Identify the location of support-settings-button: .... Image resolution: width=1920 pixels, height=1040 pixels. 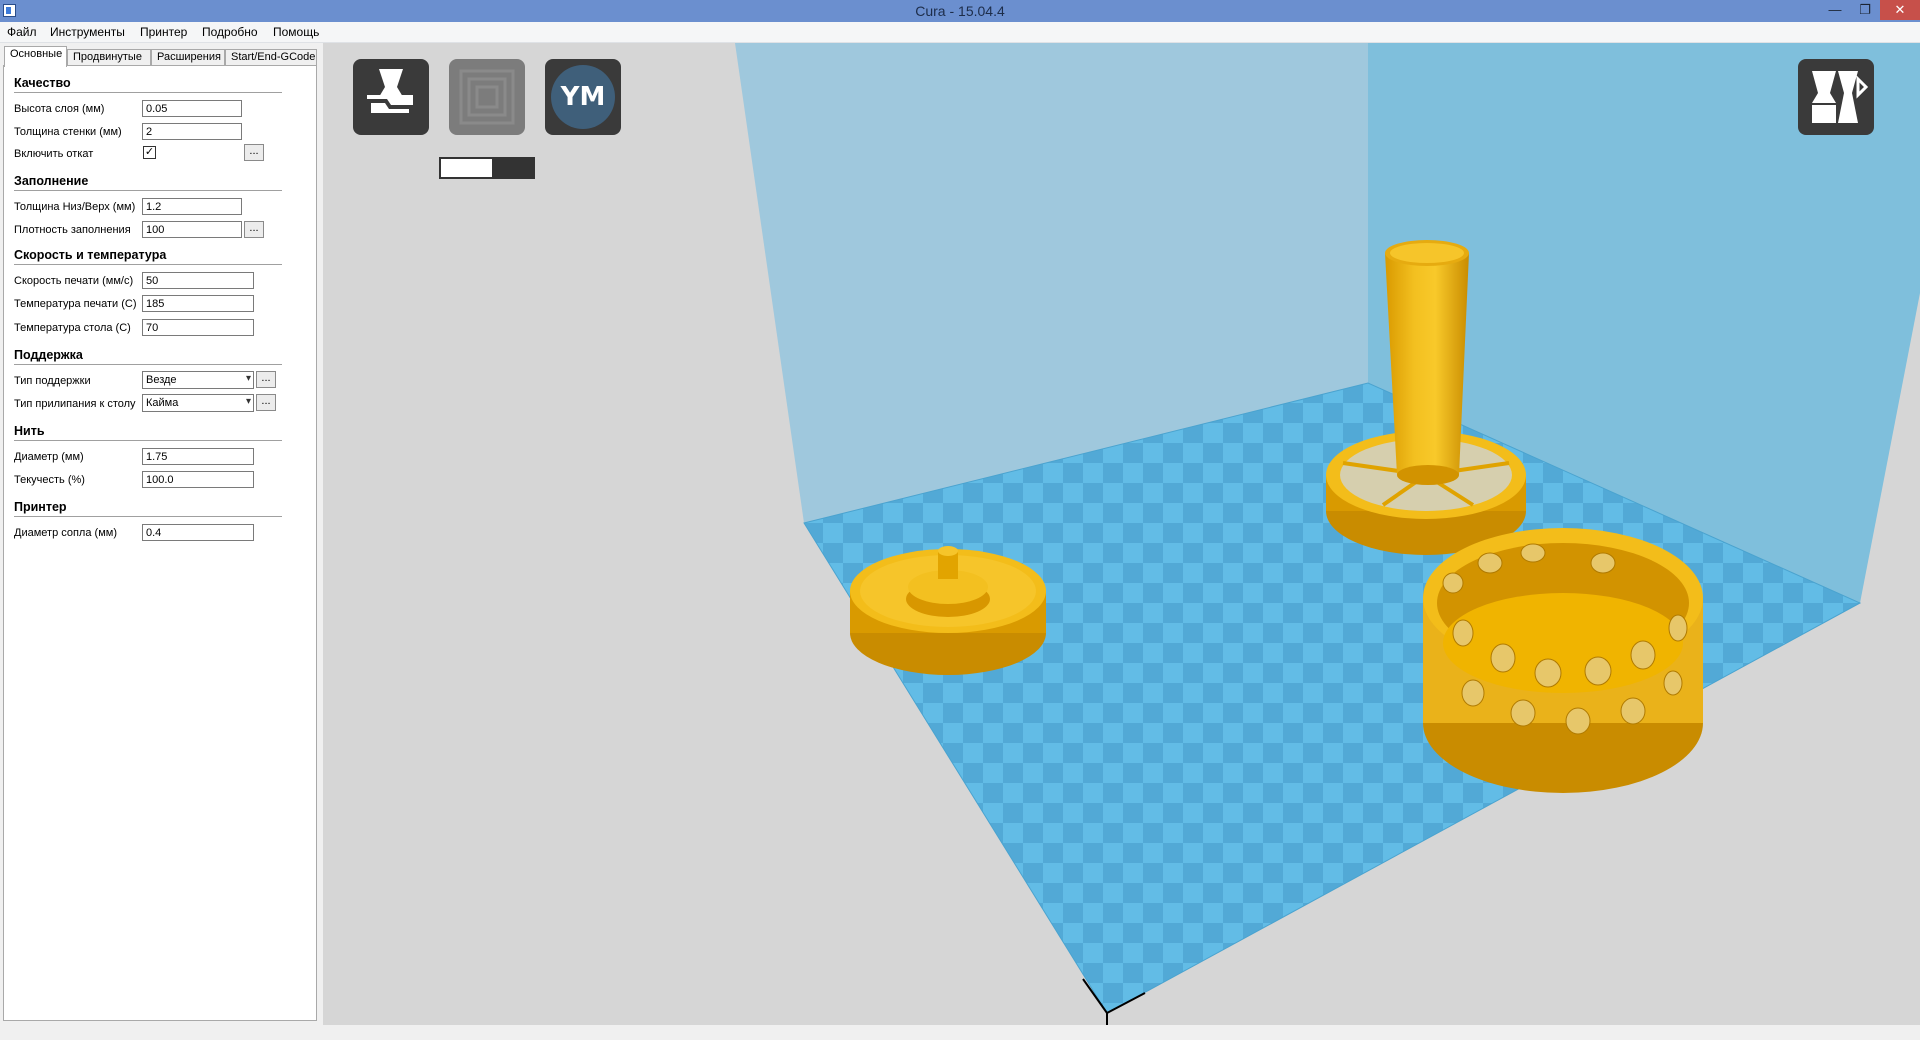
(266, 379).